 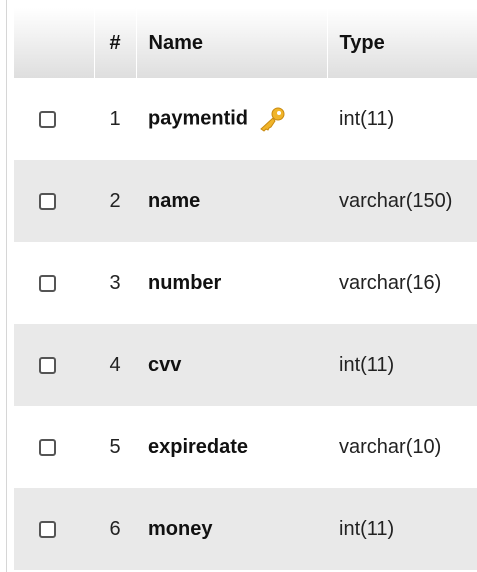 What do you see at coordinates (180, 529) in the screenshot?
I see `column-name: money` at bounding box center [180, 529].